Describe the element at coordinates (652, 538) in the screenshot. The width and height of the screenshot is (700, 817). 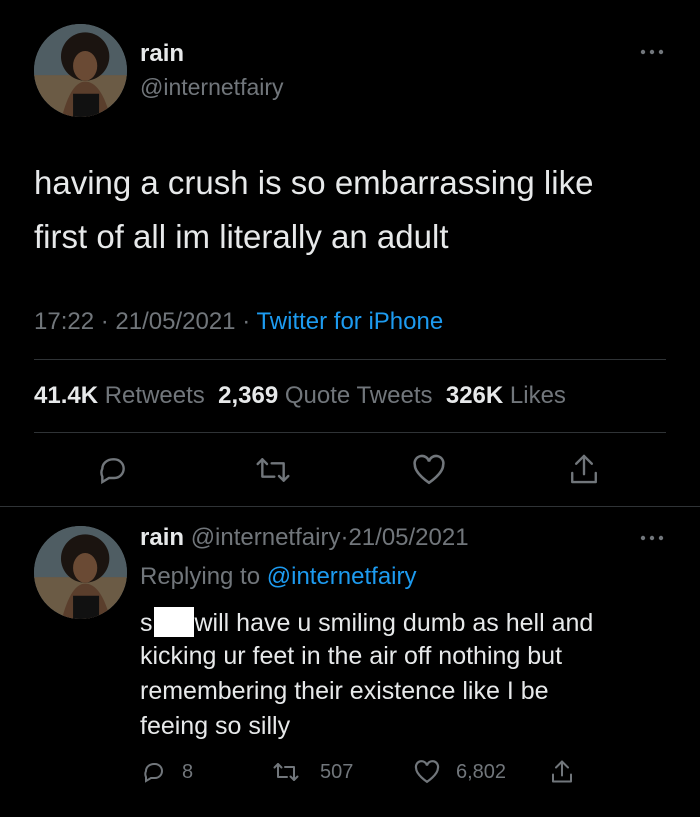
I see `reply-more-icon` at that location.